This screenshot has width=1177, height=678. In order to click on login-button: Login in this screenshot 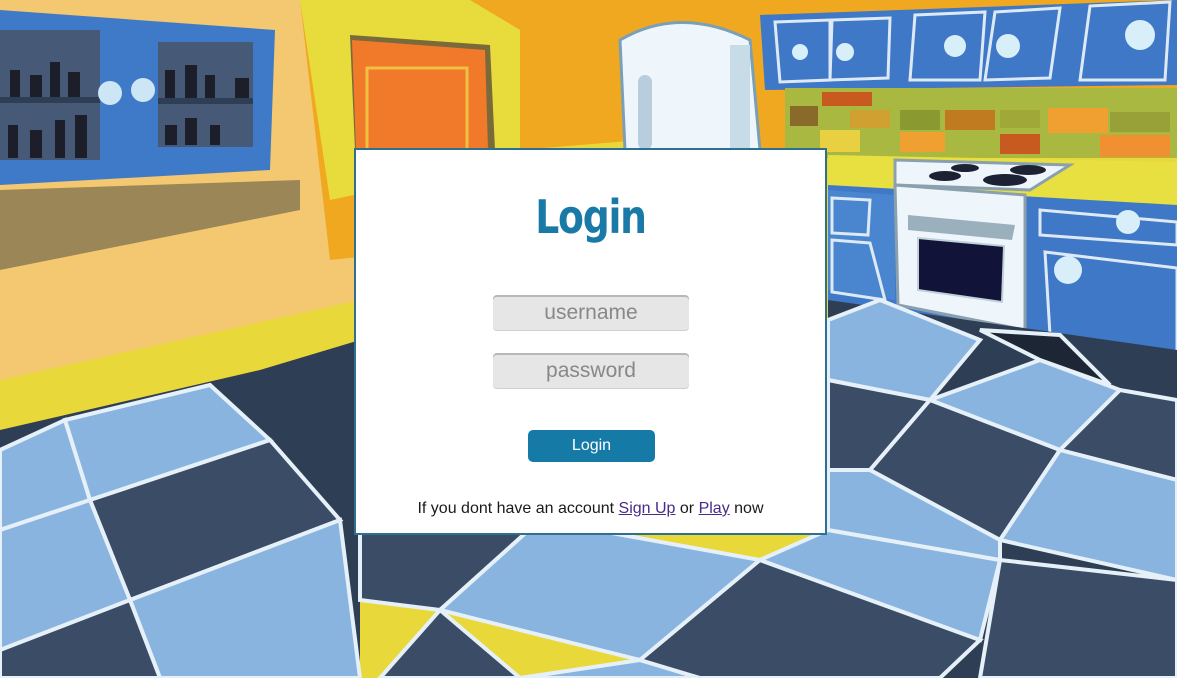, I will do `click(591, 446)`.